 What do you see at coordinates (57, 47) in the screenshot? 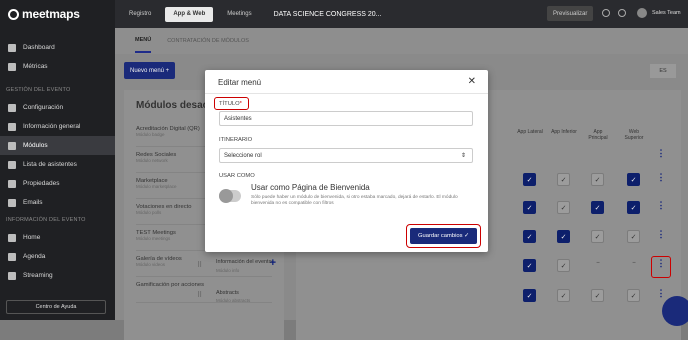
I see `sidebar-item-dashboard: Dashboard` at bounding box center [57, 47].